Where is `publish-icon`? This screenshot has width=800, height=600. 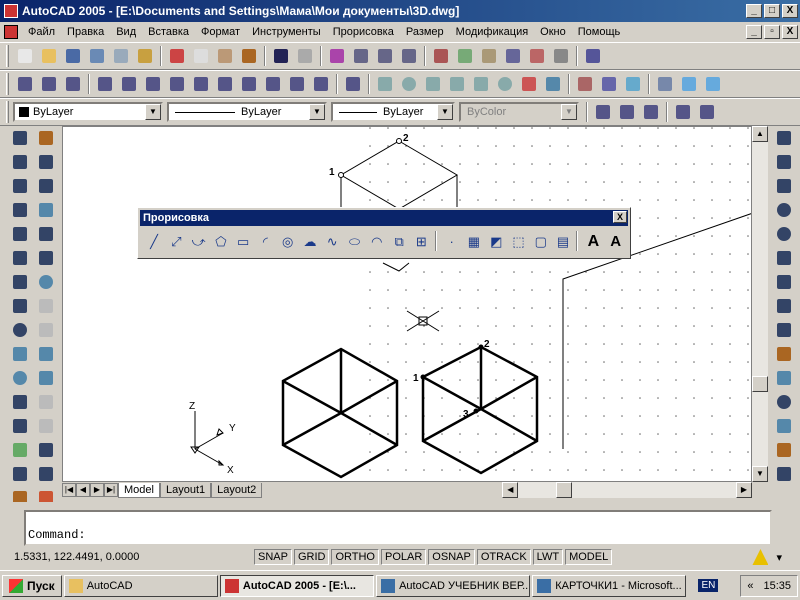 publish-icon is located at coordinates (145, 56).